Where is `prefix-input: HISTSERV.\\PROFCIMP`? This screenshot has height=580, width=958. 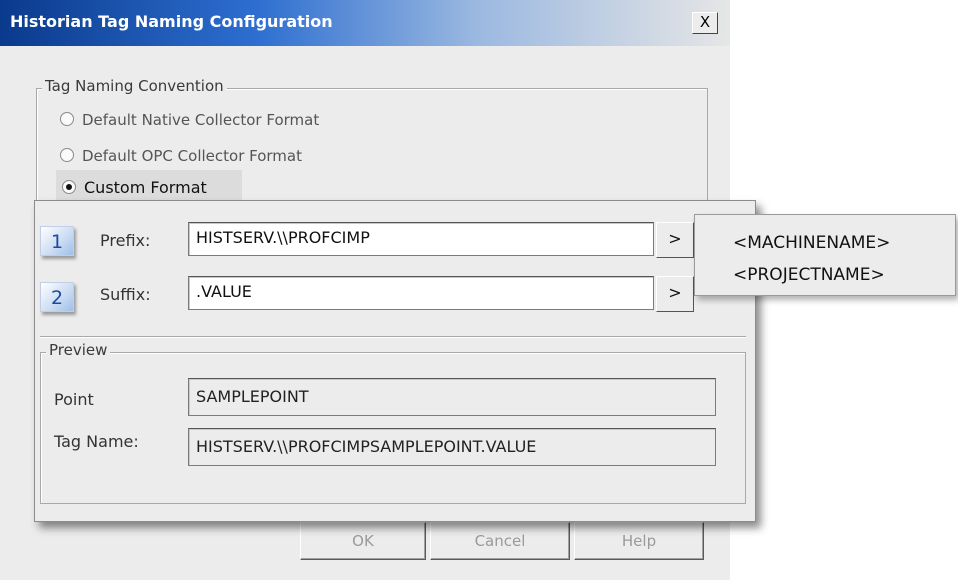
prefix-input: HISTSERV.\\PROFCIMP is located at coordinates (421, 239).